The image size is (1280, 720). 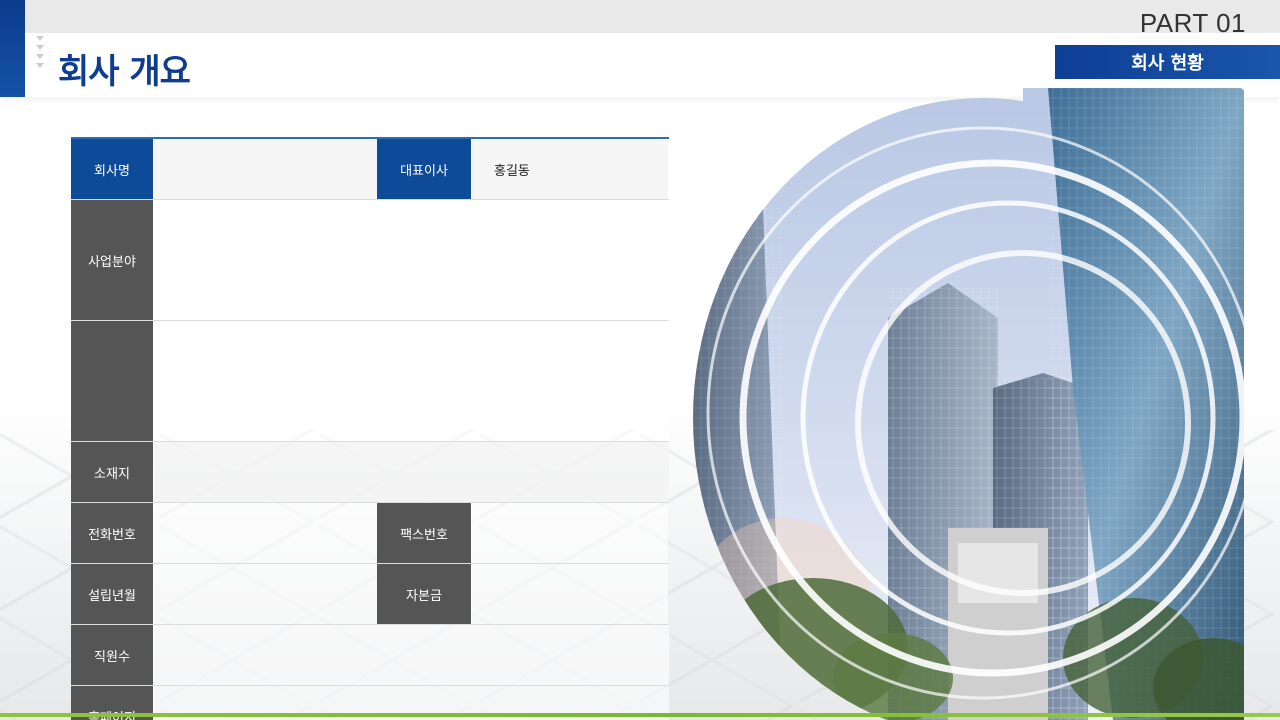 I want to click on table-row: 회사명 대표이사 홍길동, so click(x=370, y=169).